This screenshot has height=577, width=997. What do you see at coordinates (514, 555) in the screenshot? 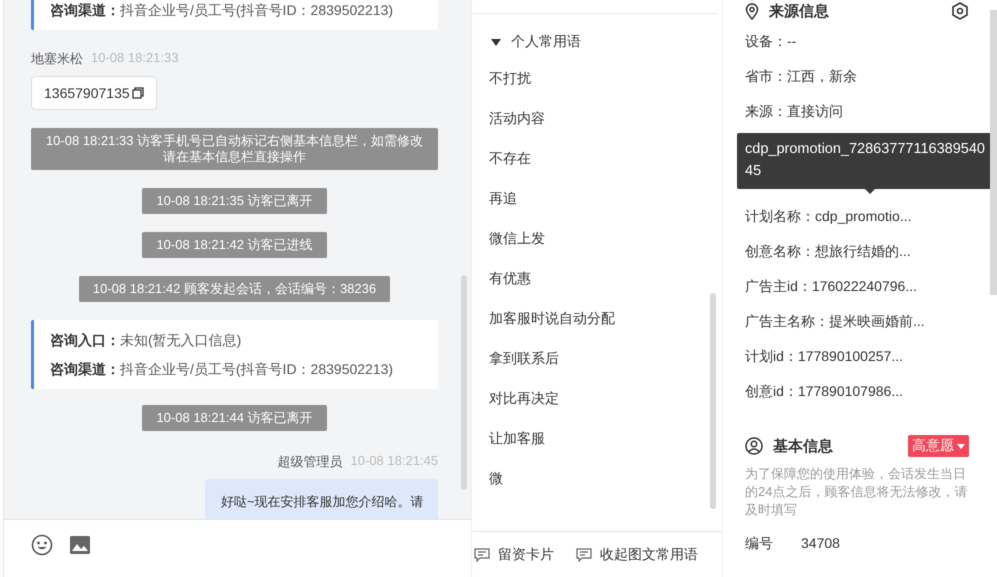
I see `footer-button: 留资卡片` at bounding box center [514, 555].